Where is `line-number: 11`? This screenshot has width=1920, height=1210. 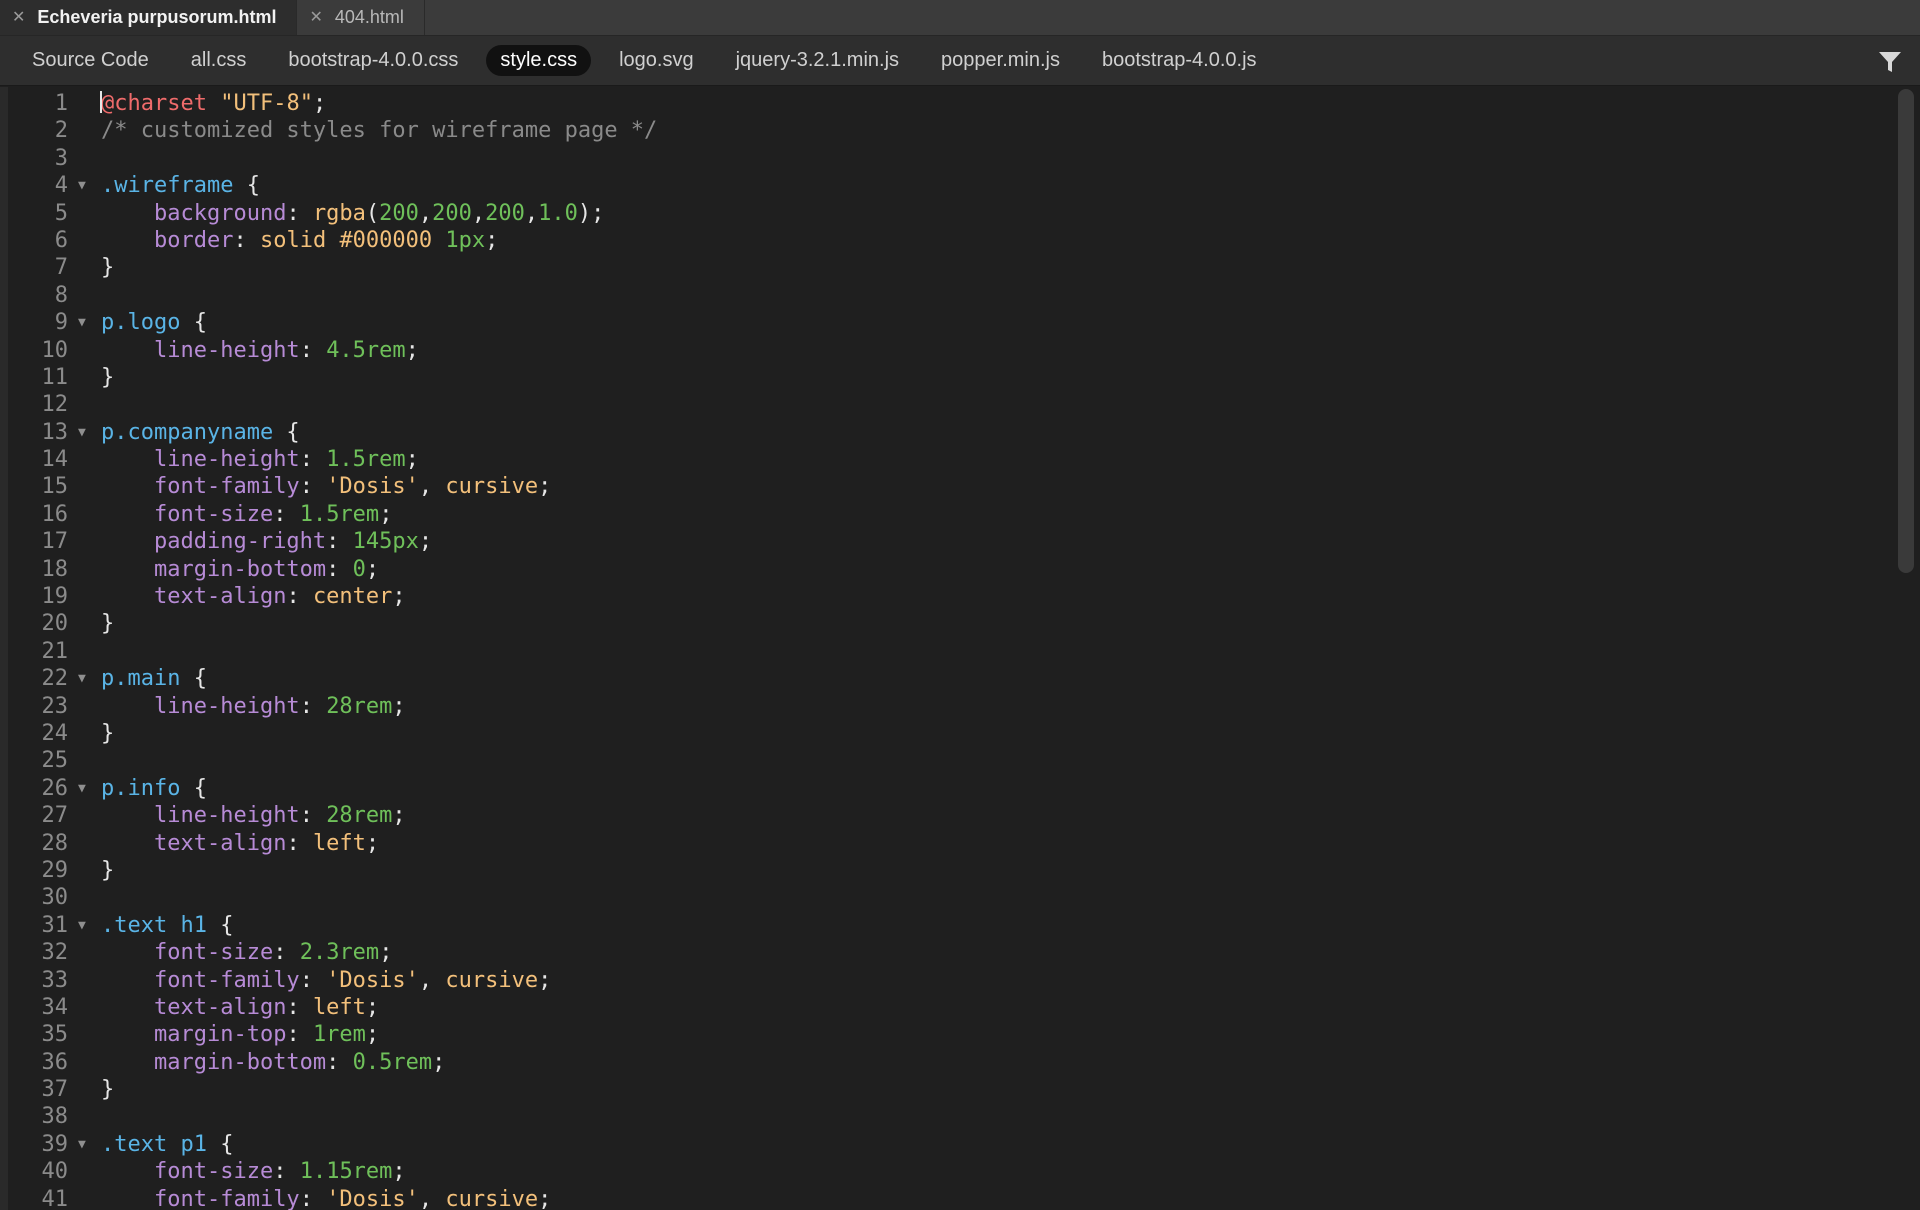
line-number: 11 is located at coordinates (55, 377).